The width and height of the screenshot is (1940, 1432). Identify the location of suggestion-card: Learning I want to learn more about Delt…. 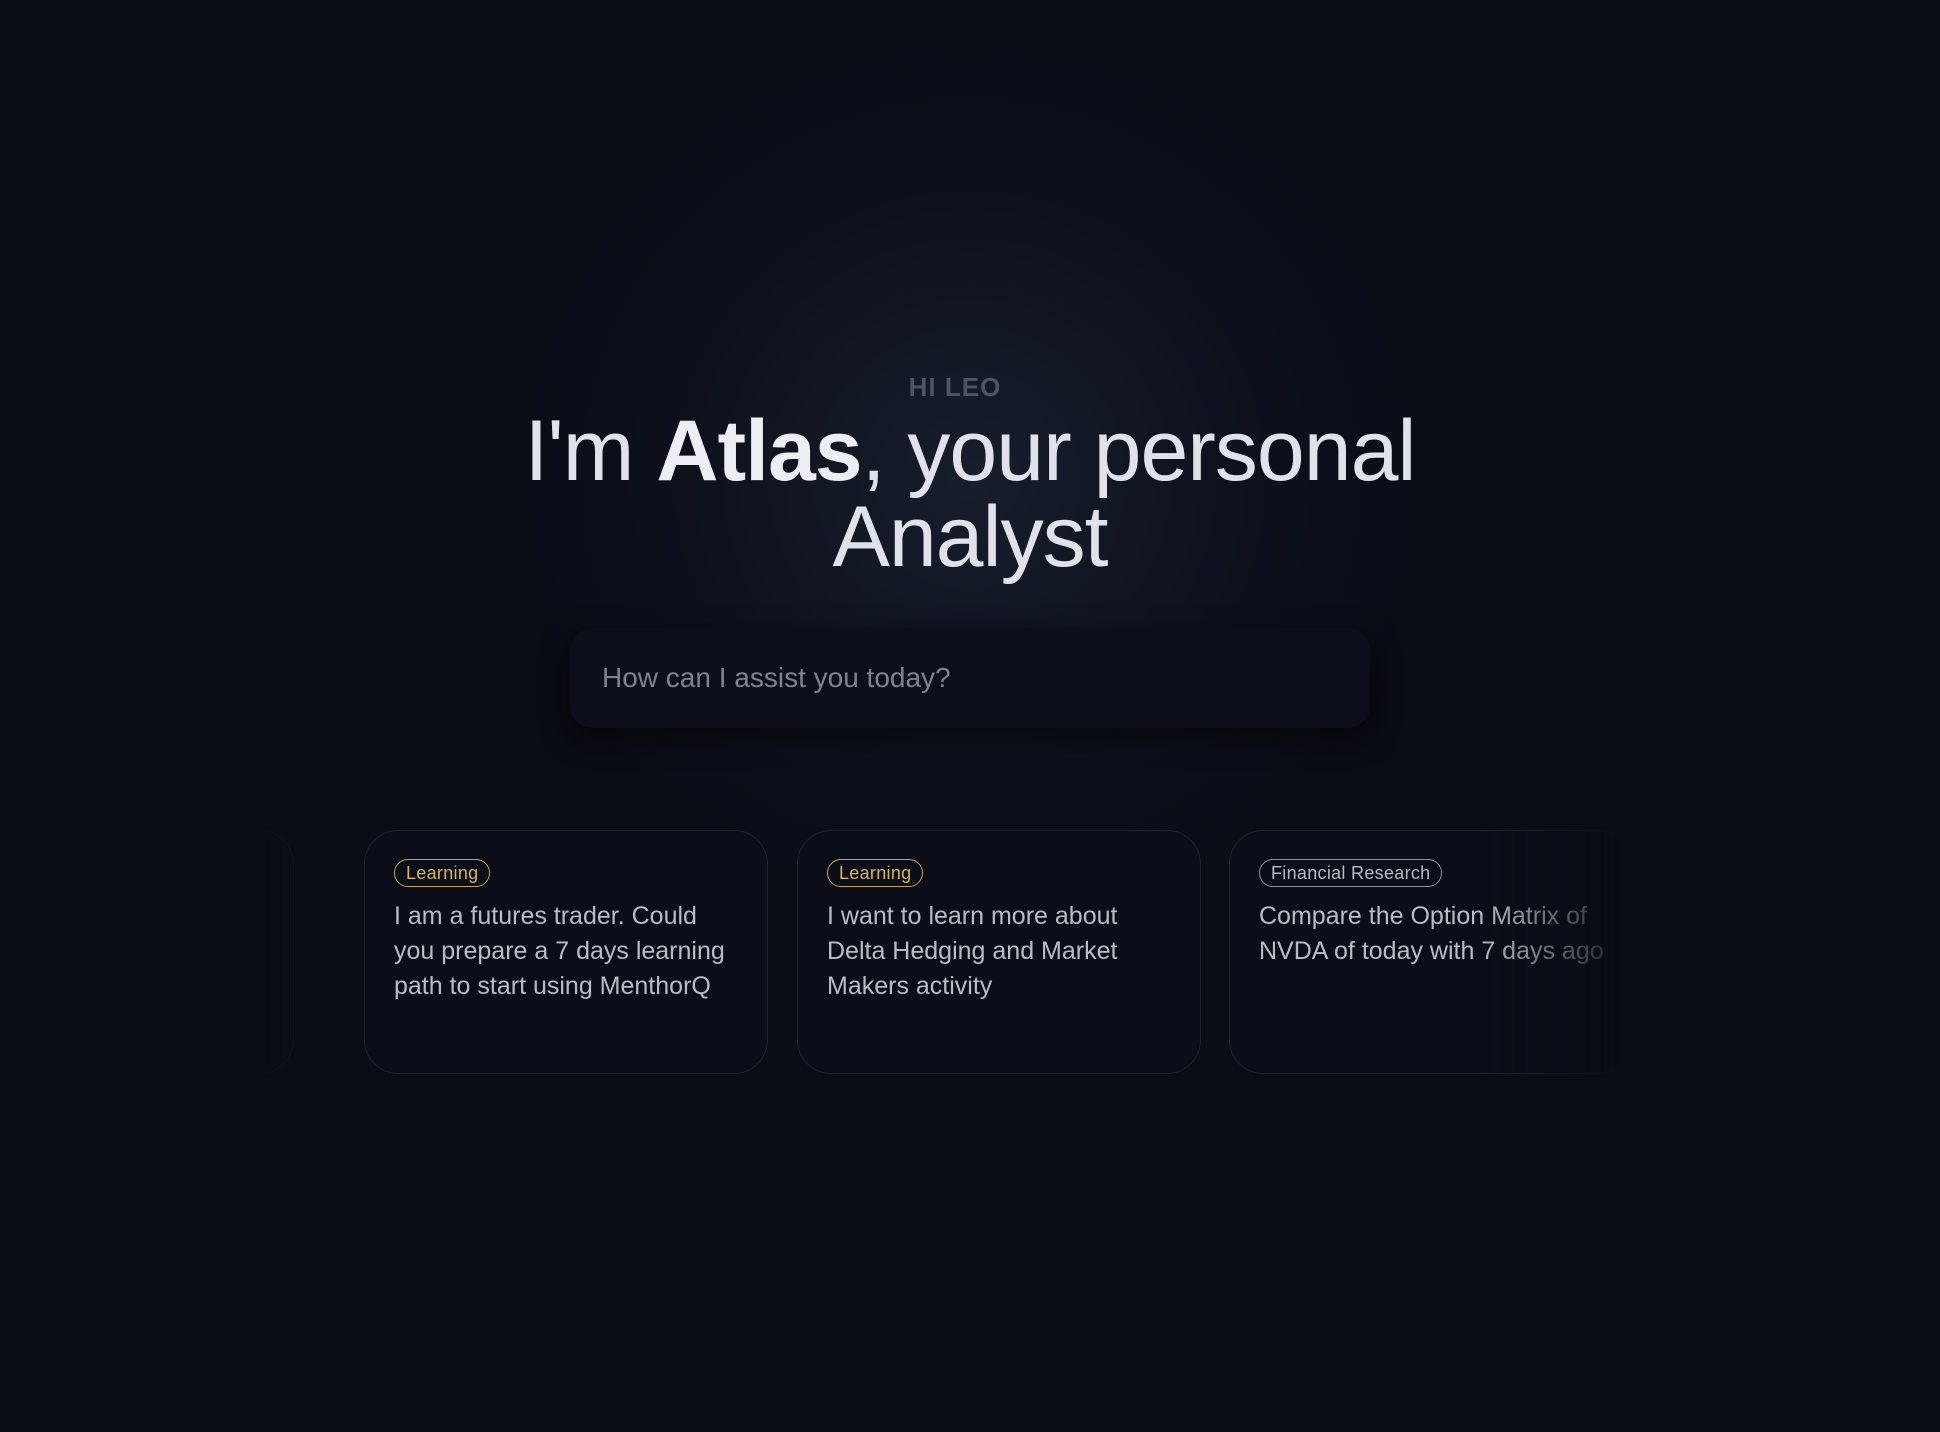
(999, 952).